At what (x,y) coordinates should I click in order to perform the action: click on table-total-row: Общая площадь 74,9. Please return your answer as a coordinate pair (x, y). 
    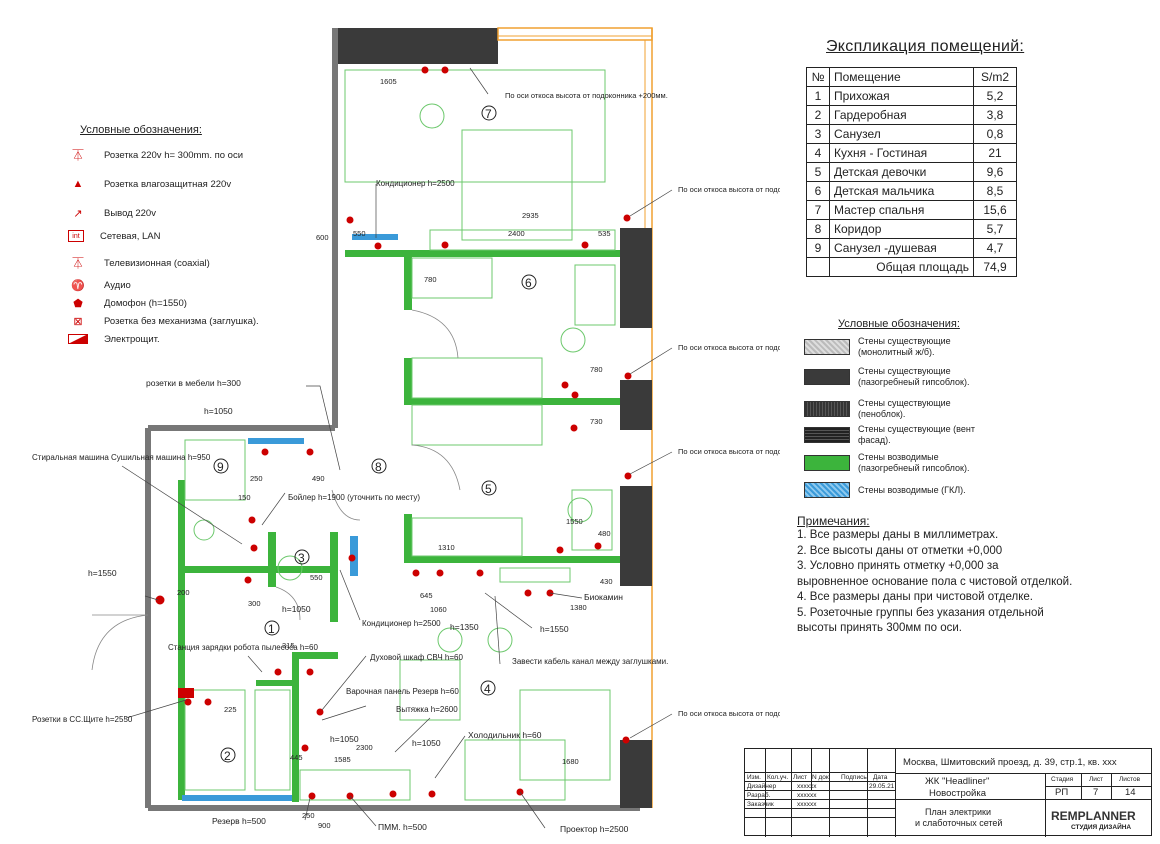
    Looking at the image, I should click on (911, 267).